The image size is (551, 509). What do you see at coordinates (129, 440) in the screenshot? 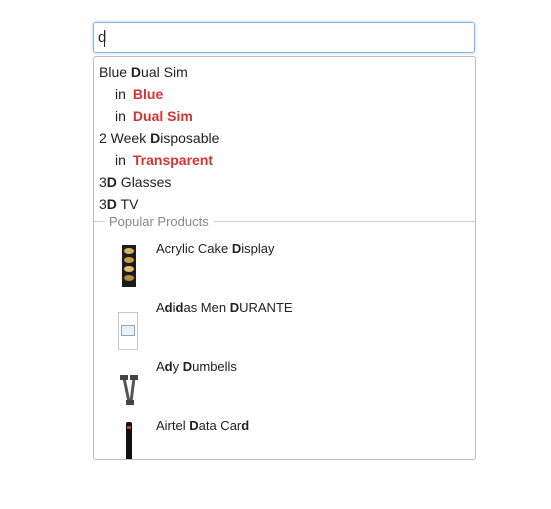
I see `data-card-thumbnail` at bounding box center [129, 440].